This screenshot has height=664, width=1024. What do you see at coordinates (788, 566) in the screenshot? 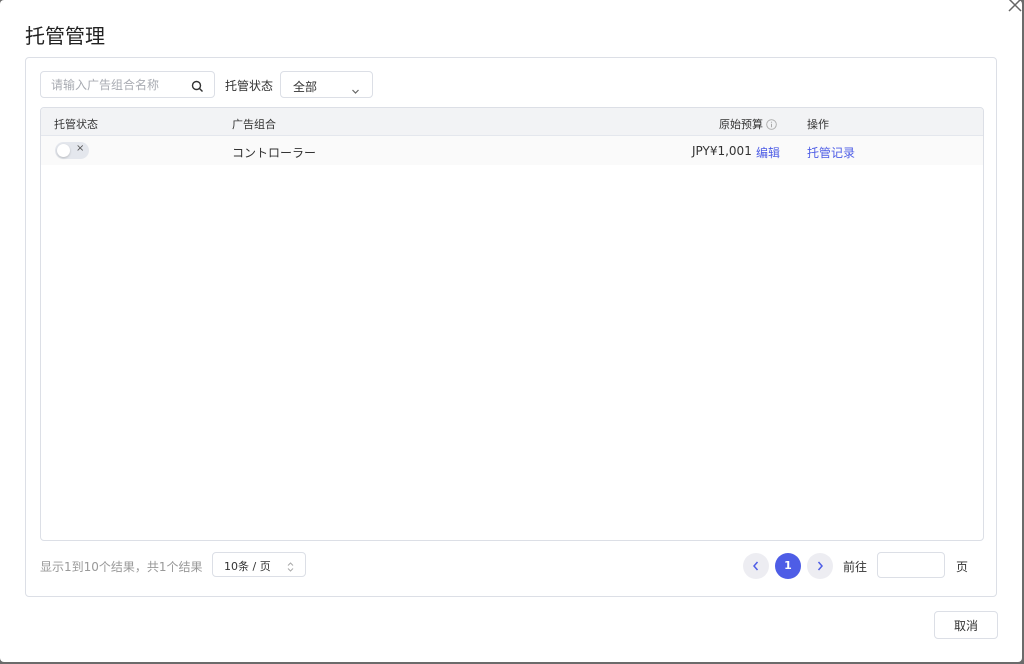
I see `current-page-button: 1` at bounding box center [788, 566].